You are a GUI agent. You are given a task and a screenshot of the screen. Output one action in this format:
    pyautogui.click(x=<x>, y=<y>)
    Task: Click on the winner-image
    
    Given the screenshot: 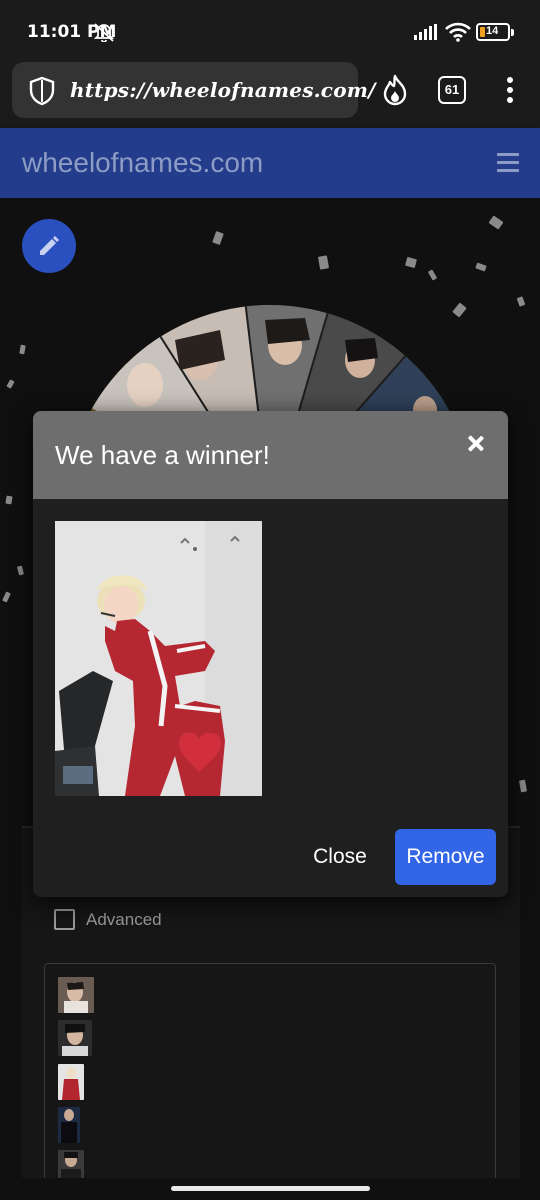 What is the action you would take?
    pyautogui.click(x=158, y=658)
    